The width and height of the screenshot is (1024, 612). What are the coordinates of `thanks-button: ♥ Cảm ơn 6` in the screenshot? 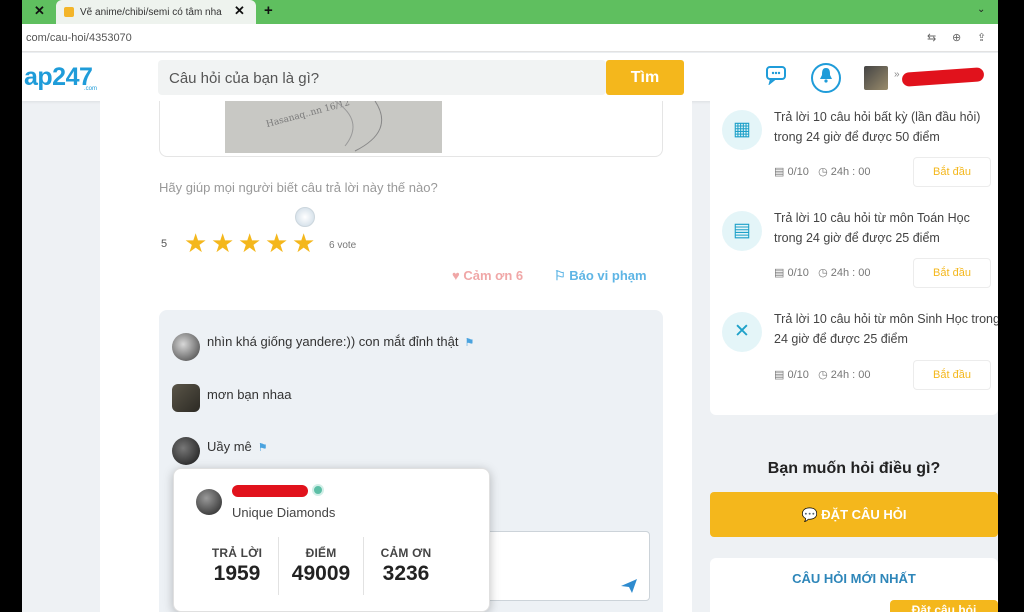 It's located at (487, 275).